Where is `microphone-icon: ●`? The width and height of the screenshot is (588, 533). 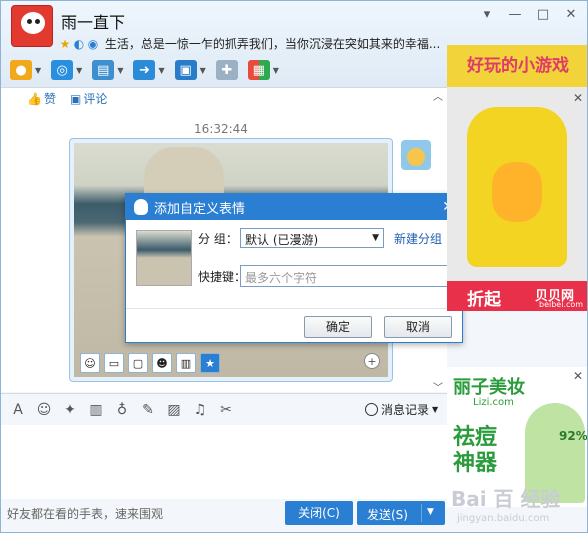
microphone-icon: ● is located at coordinates (21, 70).